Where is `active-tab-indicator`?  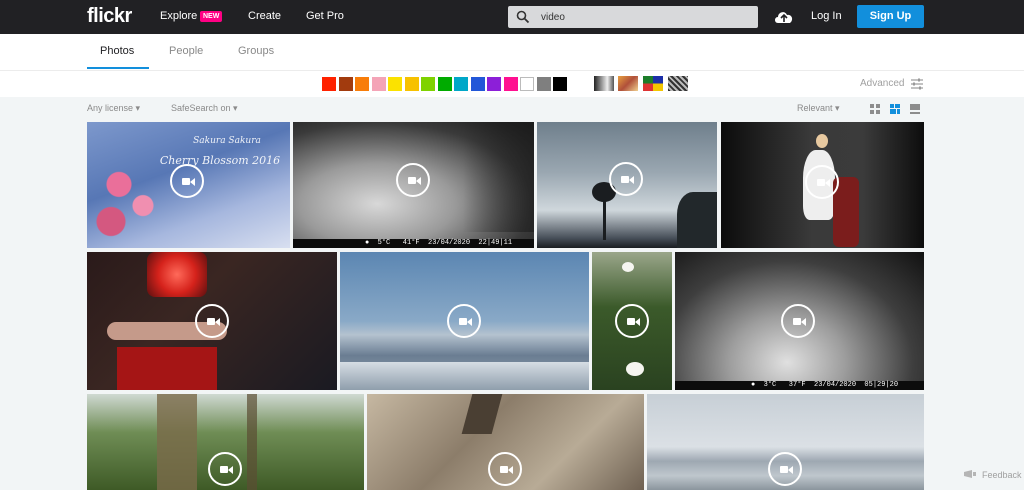
active-tab-indicator is located at coordinates (118, 68).